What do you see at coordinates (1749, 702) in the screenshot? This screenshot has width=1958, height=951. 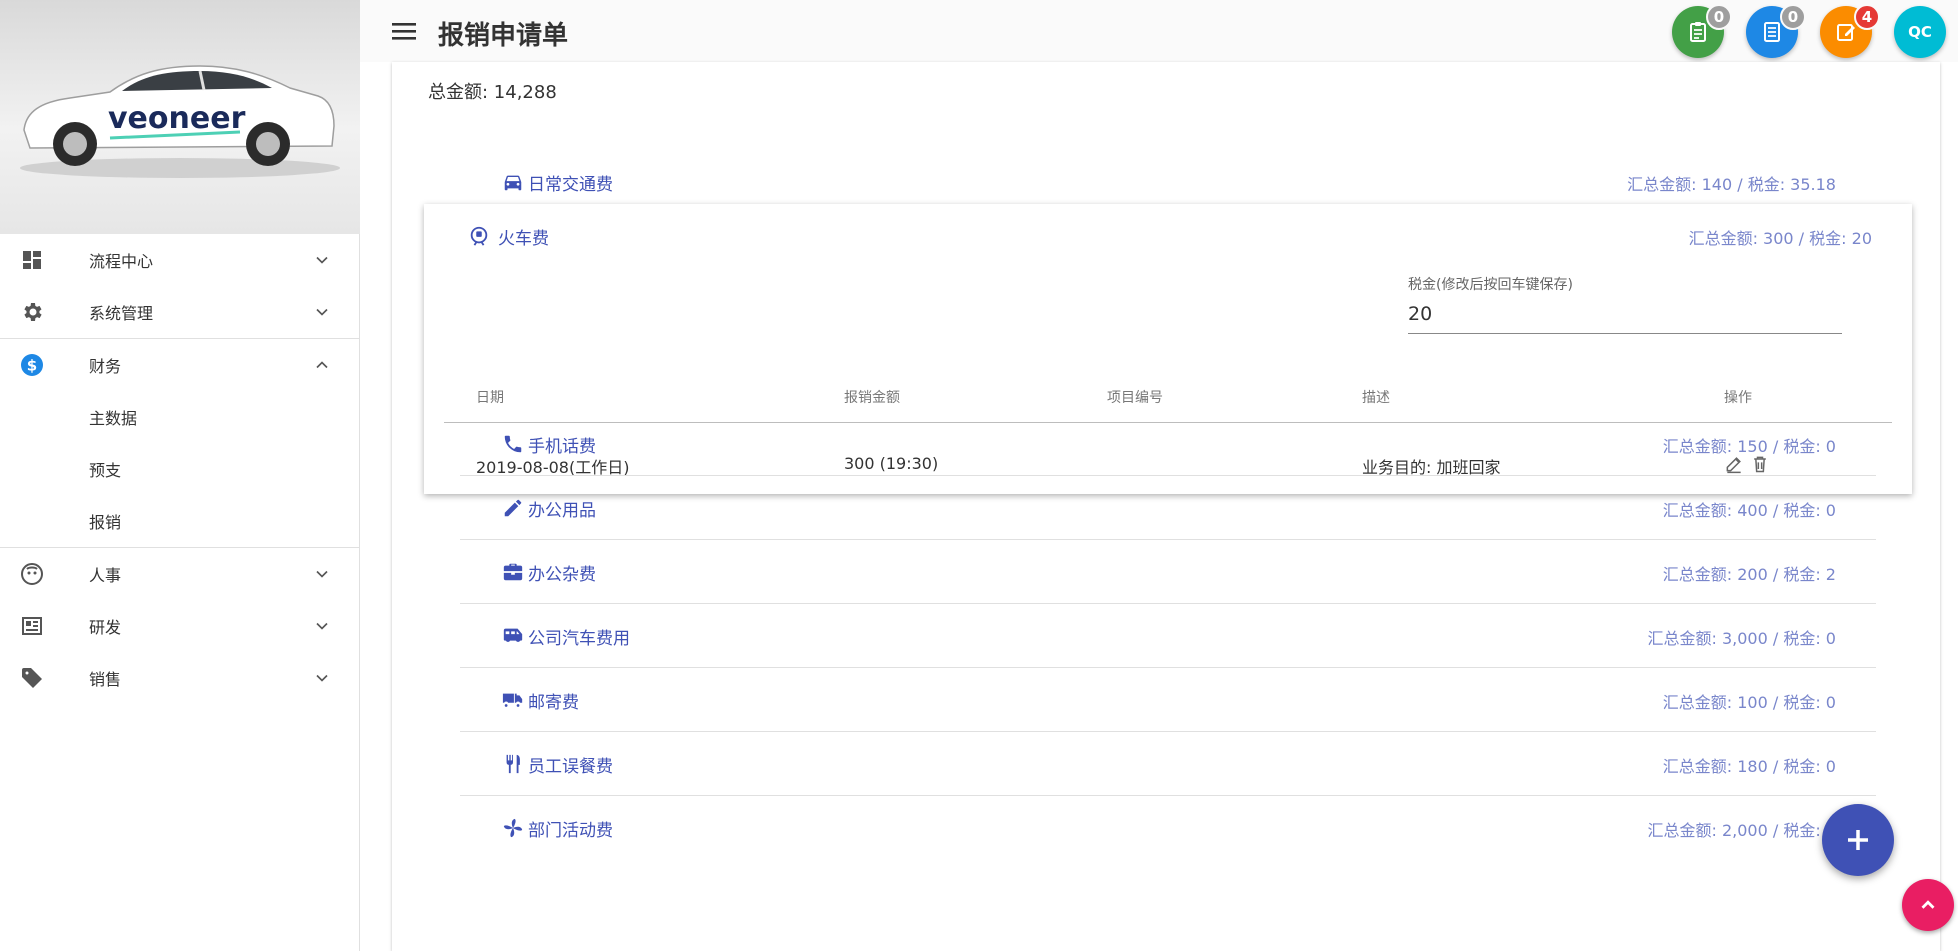 I see `category-summary: 汇总金额: 100 / 税金: 0` at bounding box center [1749, 702].